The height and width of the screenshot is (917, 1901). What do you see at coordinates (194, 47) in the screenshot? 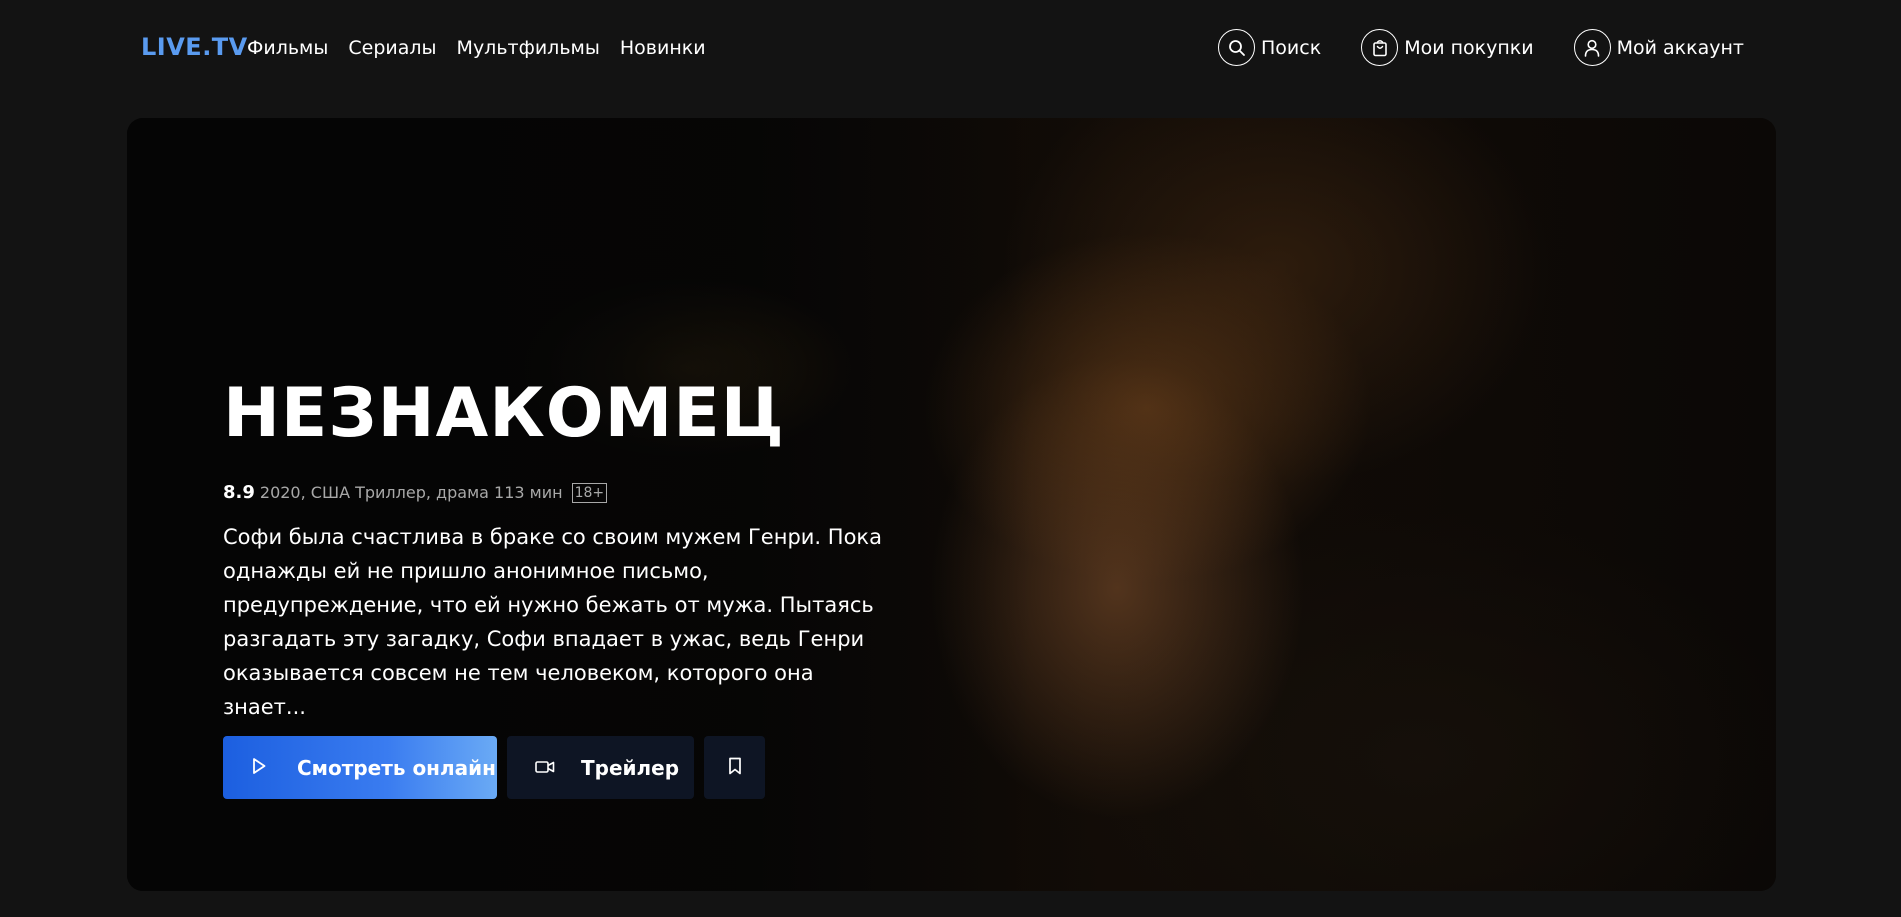
I see `logo: LIVE.TV` at bounding box center [194, 47].